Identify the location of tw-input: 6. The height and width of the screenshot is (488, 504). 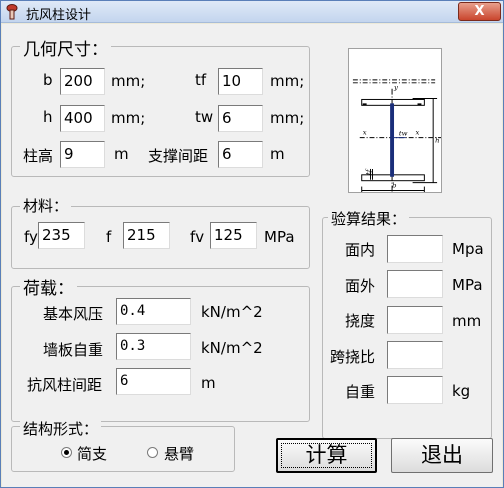
(240, 118).